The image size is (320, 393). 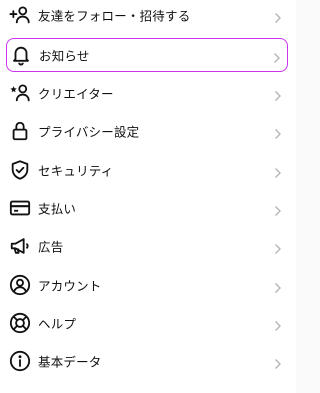 I want to click on menu-item-account: アカウント, so click(x=147, y=285).